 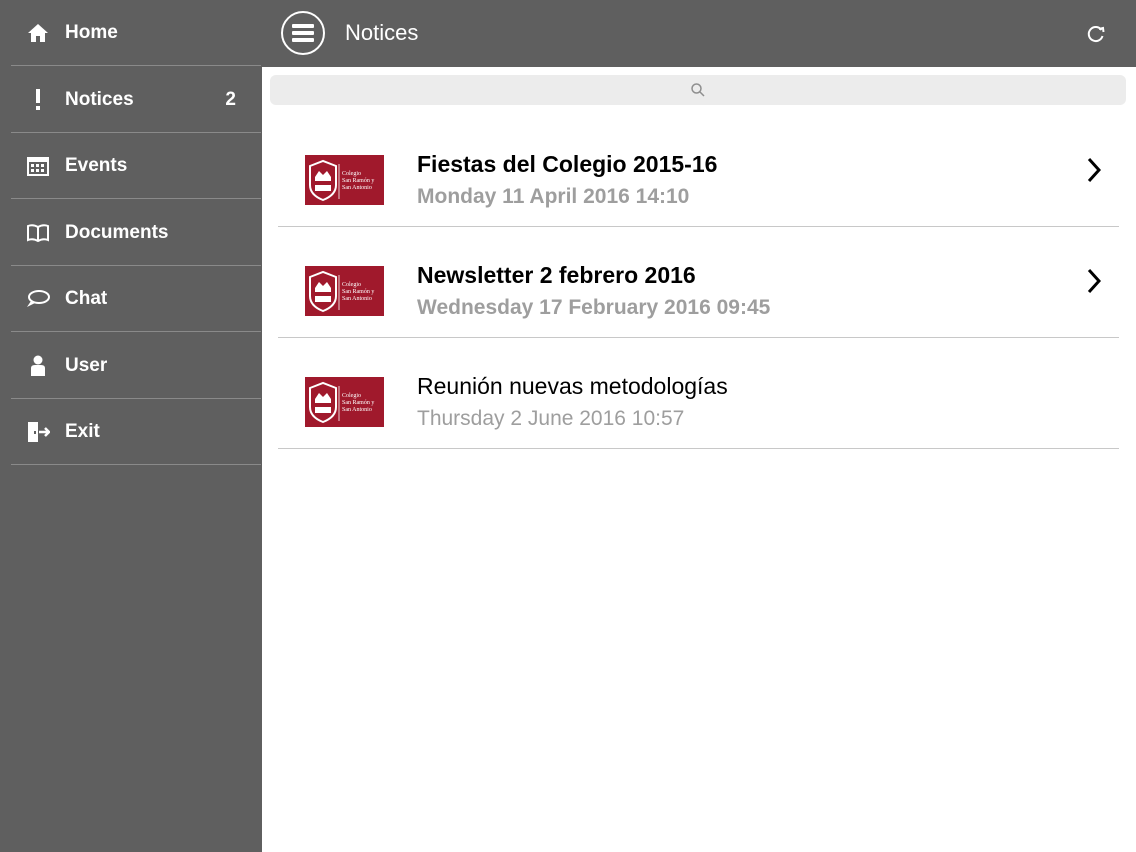 What do you see at coordinates (136, 33) in the screenshot?
I see `sidebar-item-home: Home` at bounding box center [136, 33].